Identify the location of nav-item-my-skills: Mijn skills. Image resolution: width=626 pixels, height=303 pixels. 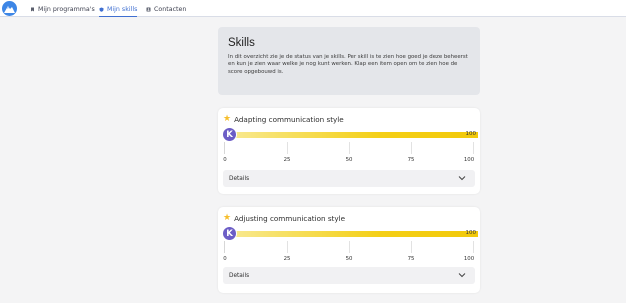
(118, 9).